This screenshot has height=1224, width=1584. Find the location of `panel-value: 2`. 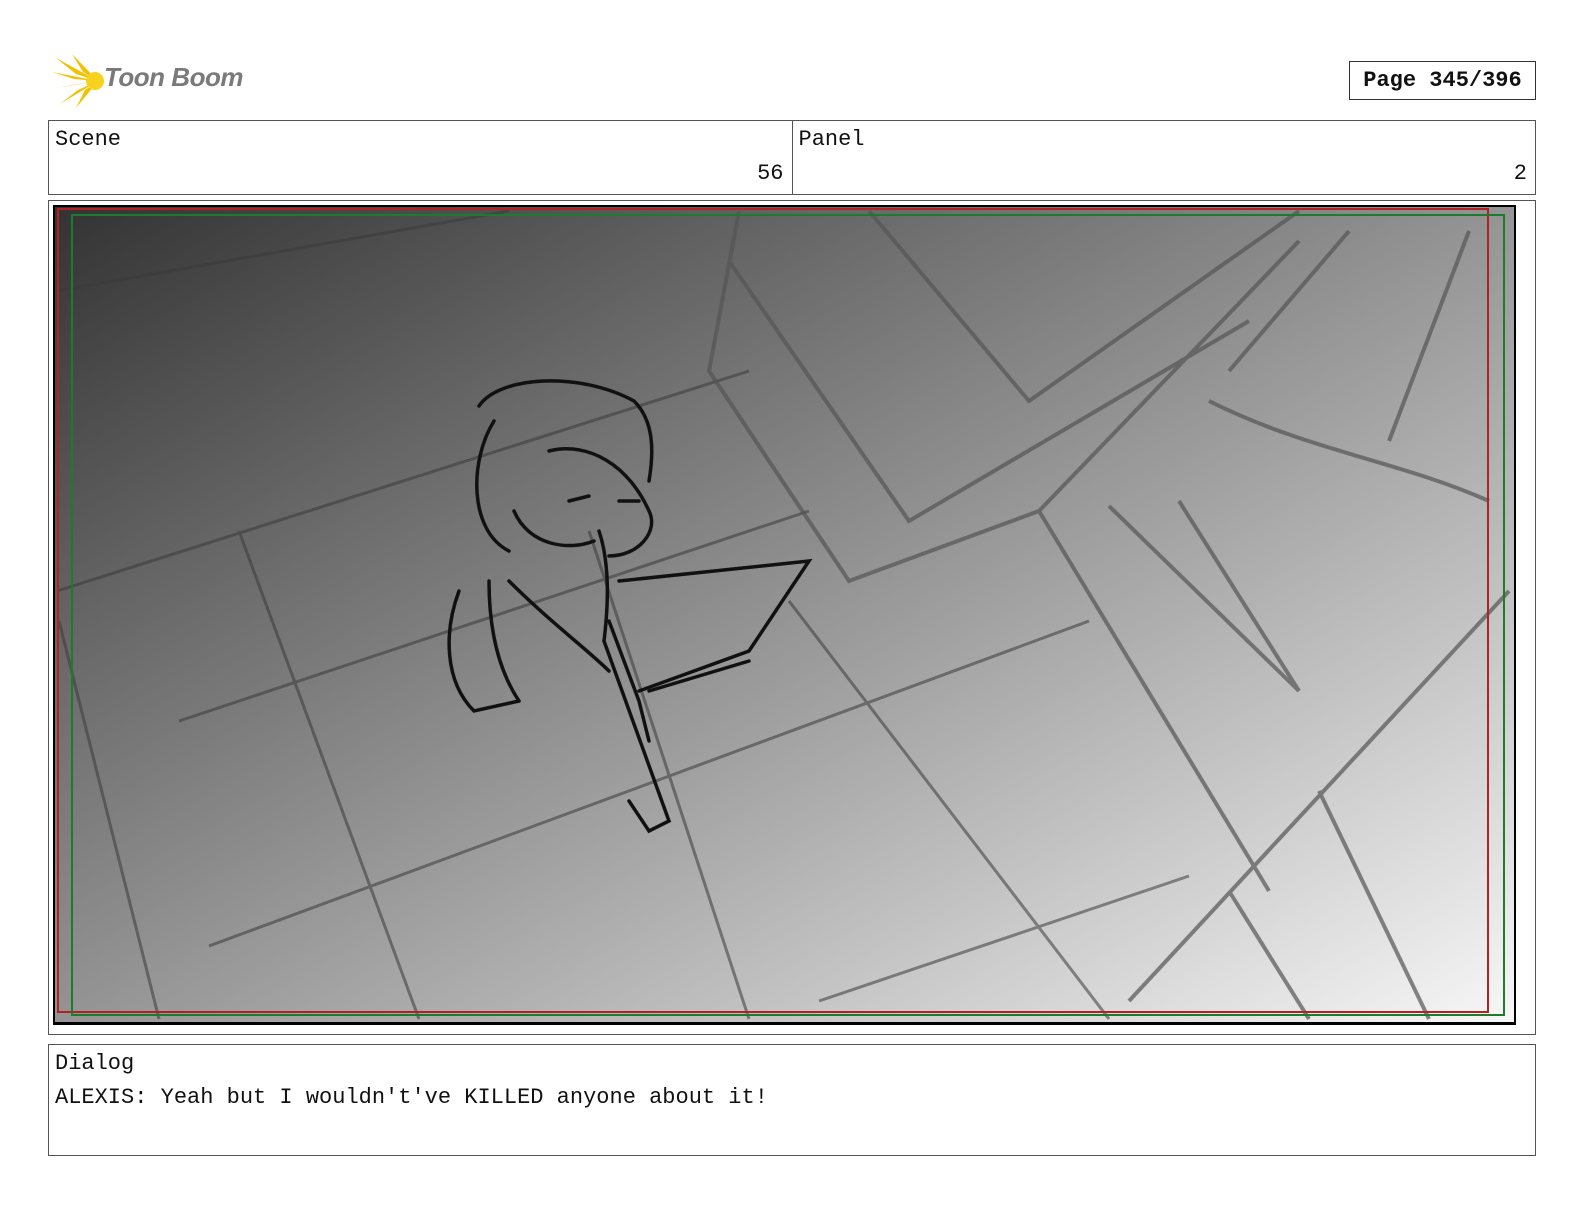

panel-value: 2 is located at coordinates (1520, 173).